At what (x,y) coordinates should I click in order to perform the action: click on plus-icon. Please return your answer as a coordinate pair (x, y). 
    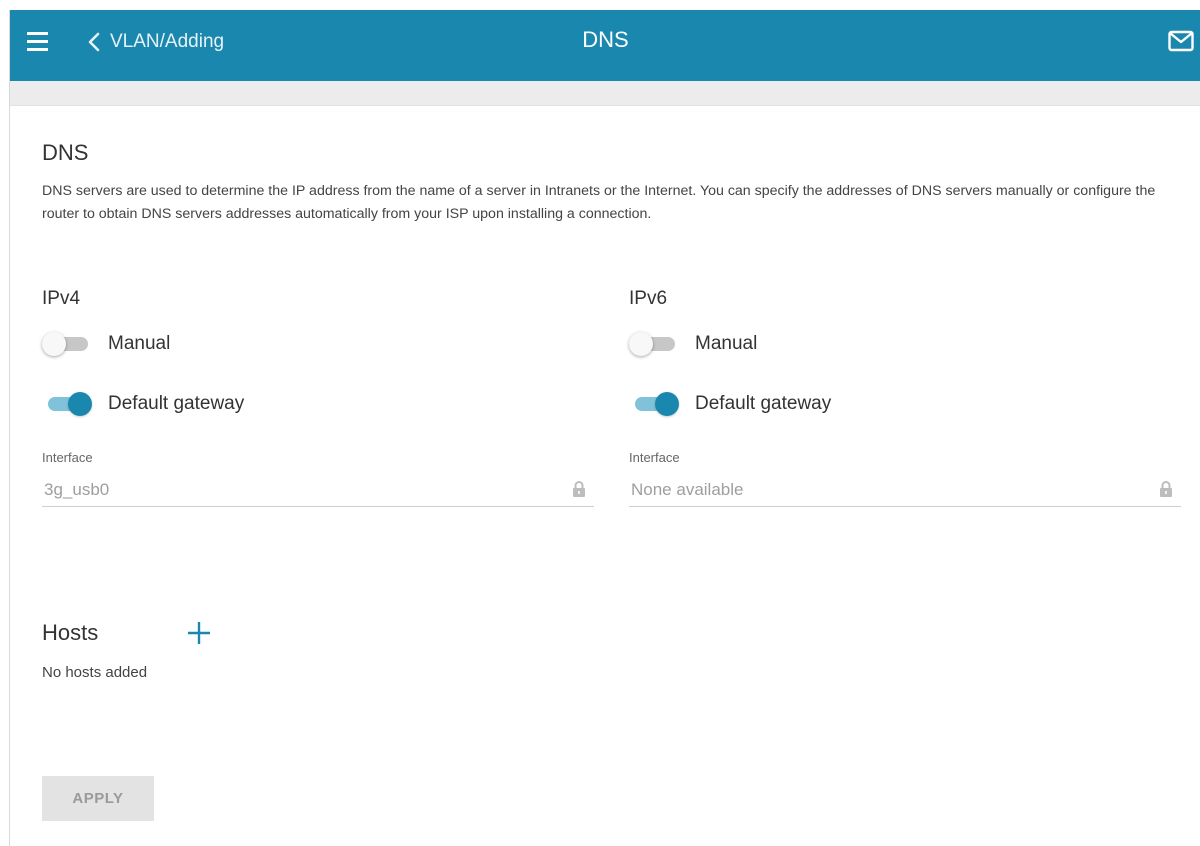
    Looking at the image, I should click on (199, 633).